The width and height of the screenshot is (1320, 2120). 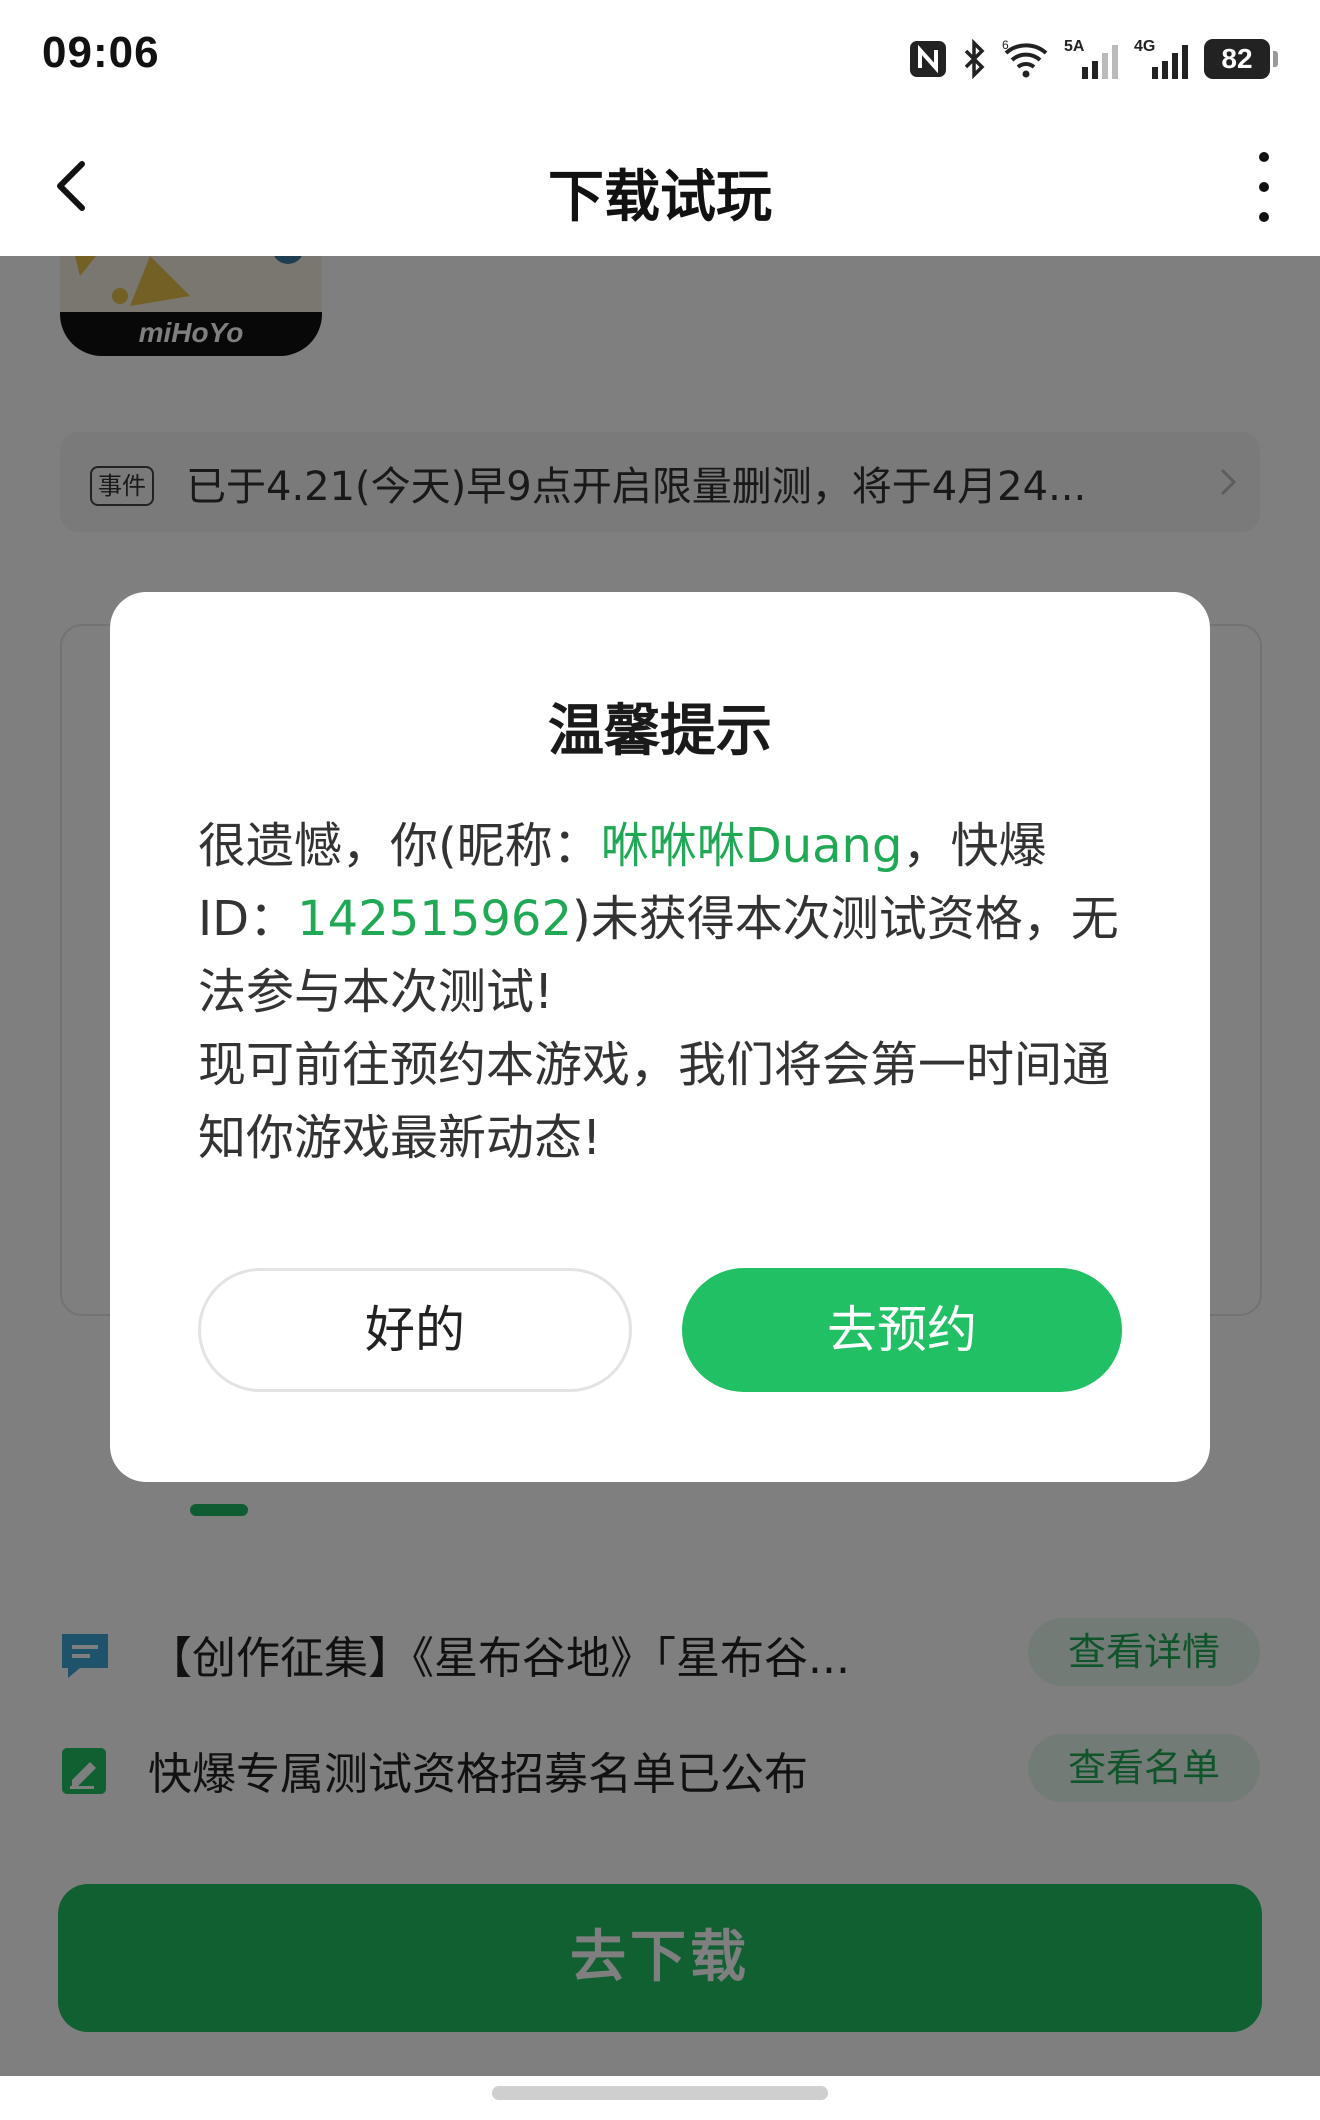 What do you see at coordinates (1025, 58) in the screenshot?
I see `wifi-icon: 6` at bounding box center [1025, 58].